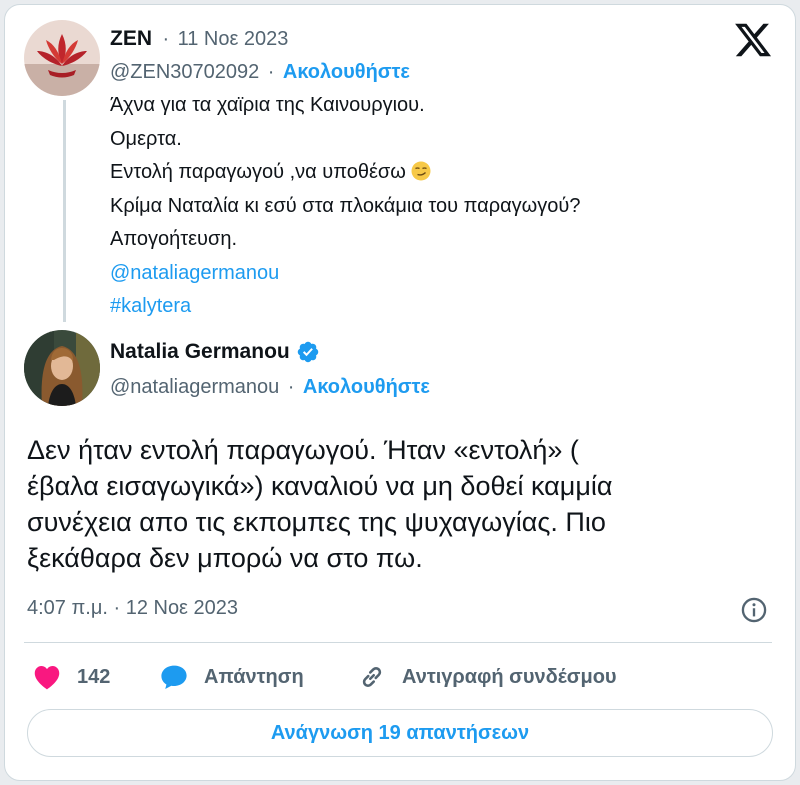  I want to click on avatar-zen, so click(62, 58).